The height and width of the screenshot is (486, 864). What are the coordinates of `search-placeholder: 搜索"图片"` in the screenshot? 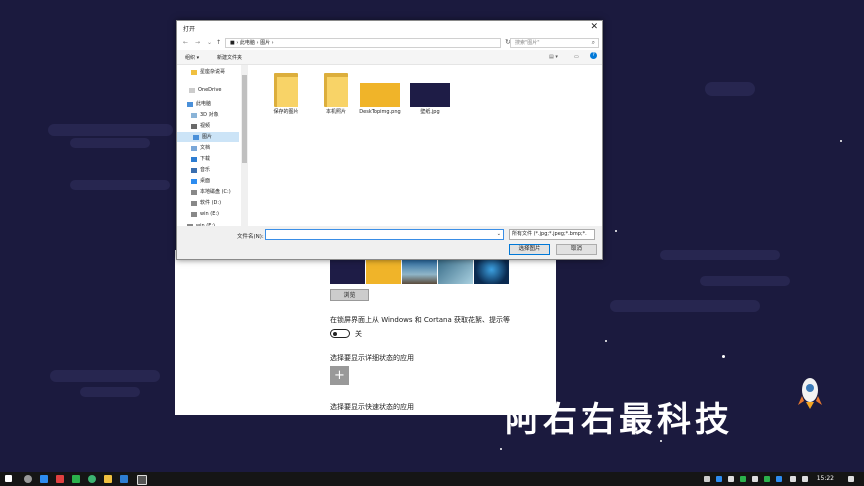 It's located at (527, 43).